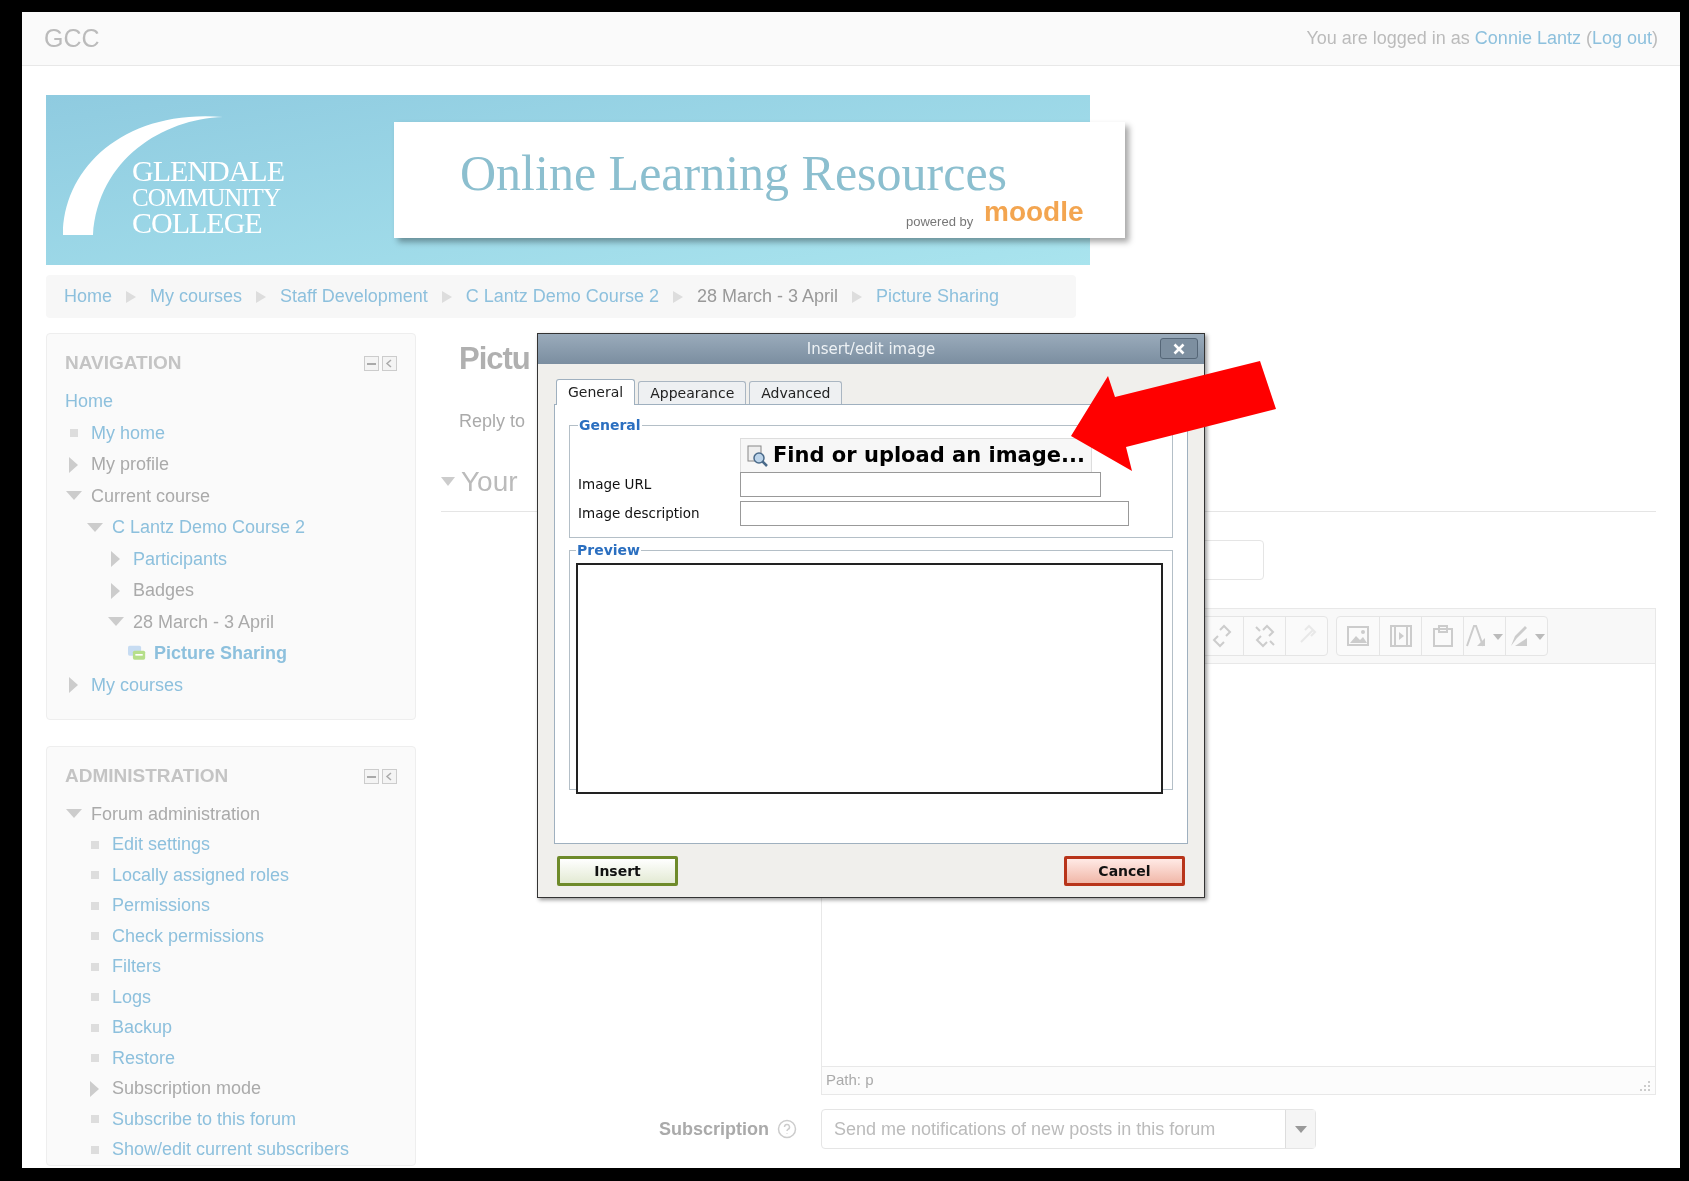  Describe the element at coordinates (639, 514) in the screenshot. I see `field-label: Image description` at that location.